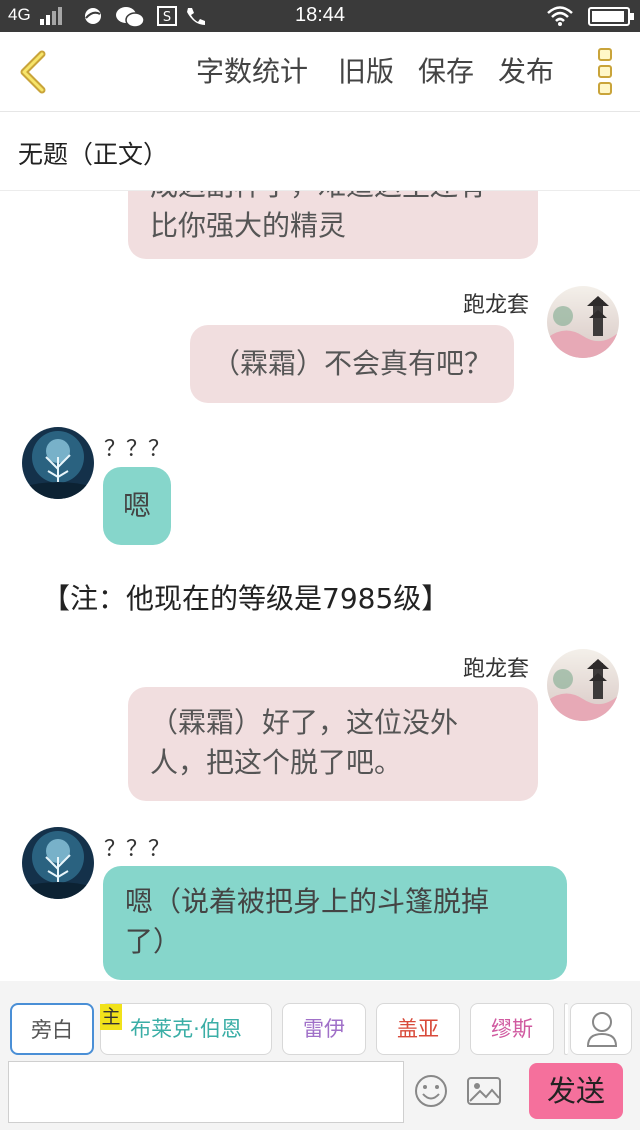 The height and width of the screenshot is (1130, 640). What do you see at coordinates (304, 722) in the screenshot?
I see `message-line: （霖霜）好了，这位没外` at bounding box center [304, 722].